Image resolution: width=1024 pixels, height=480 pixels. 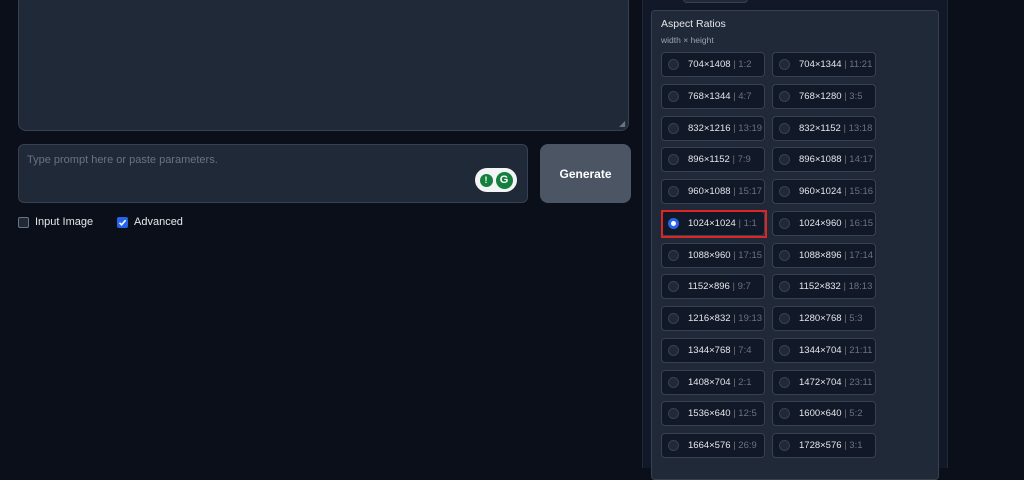 I want to click on aspect-resolution: 1024×960, so click(x=820, y=223).